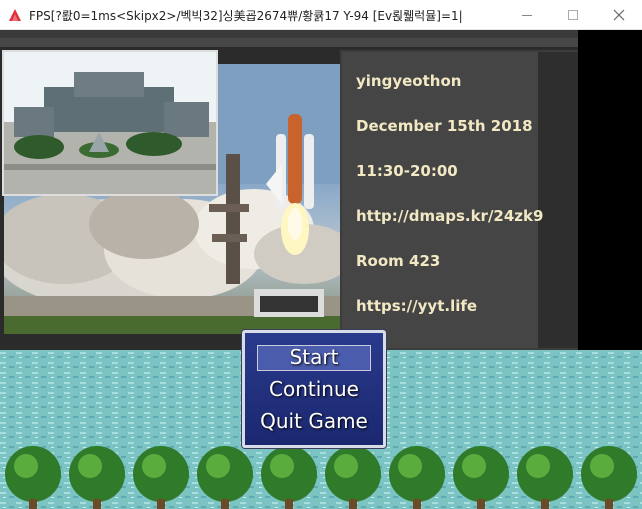 This screenshot has width=642, height=509. What do you see at coordinates (450, 216) in the screenshot?
I see `event-map-link: http://dmaps.kr/24zk9` at bounding box center [450, 216].